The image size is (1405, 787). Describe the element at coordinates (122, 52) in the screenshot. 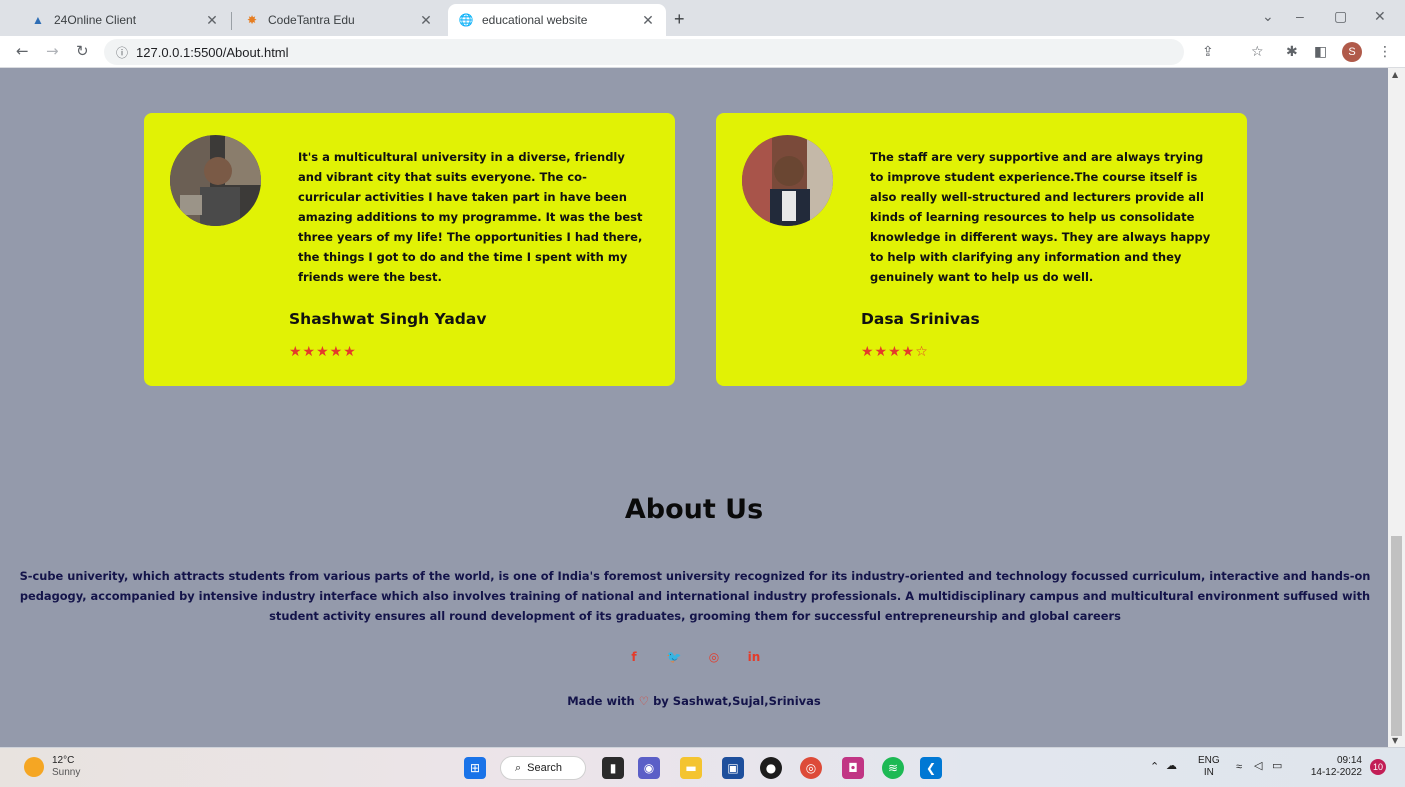

I see `site-info-icon: ⓘ` at that location.